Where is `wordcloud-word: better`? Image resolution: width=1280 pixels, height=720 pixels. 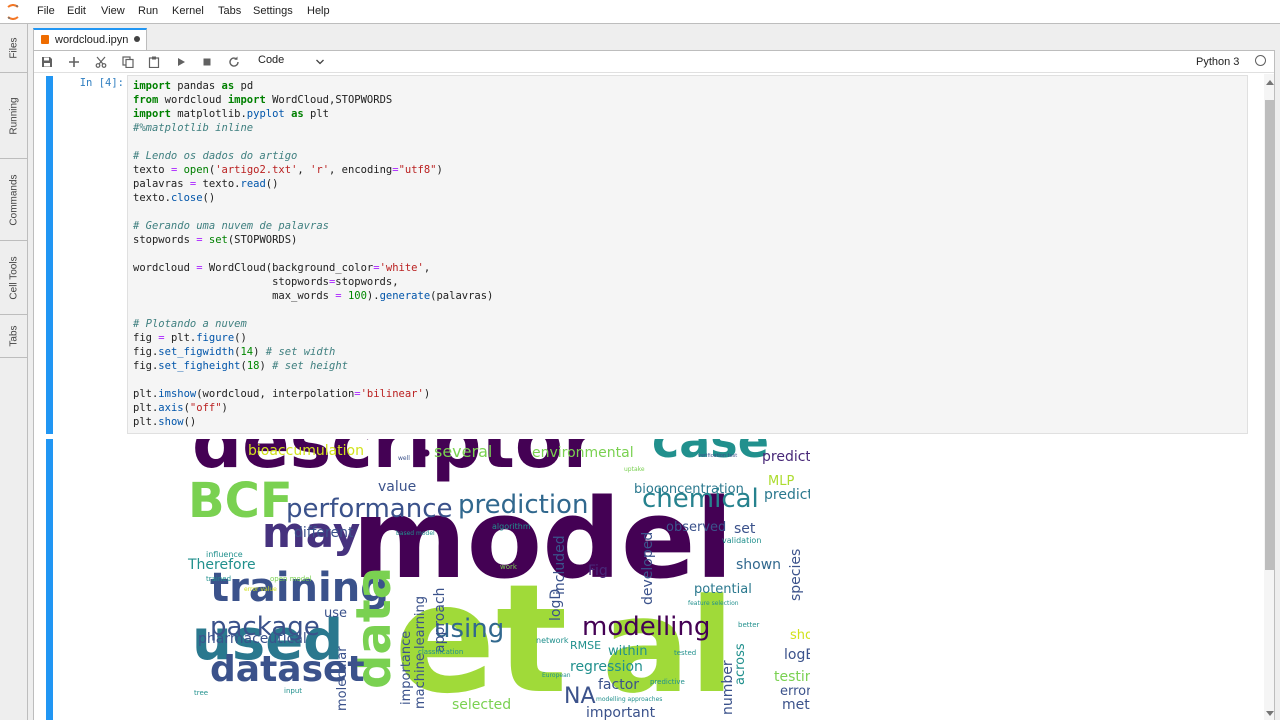
wordcloud-word: better is located at coordinates (749, 625).